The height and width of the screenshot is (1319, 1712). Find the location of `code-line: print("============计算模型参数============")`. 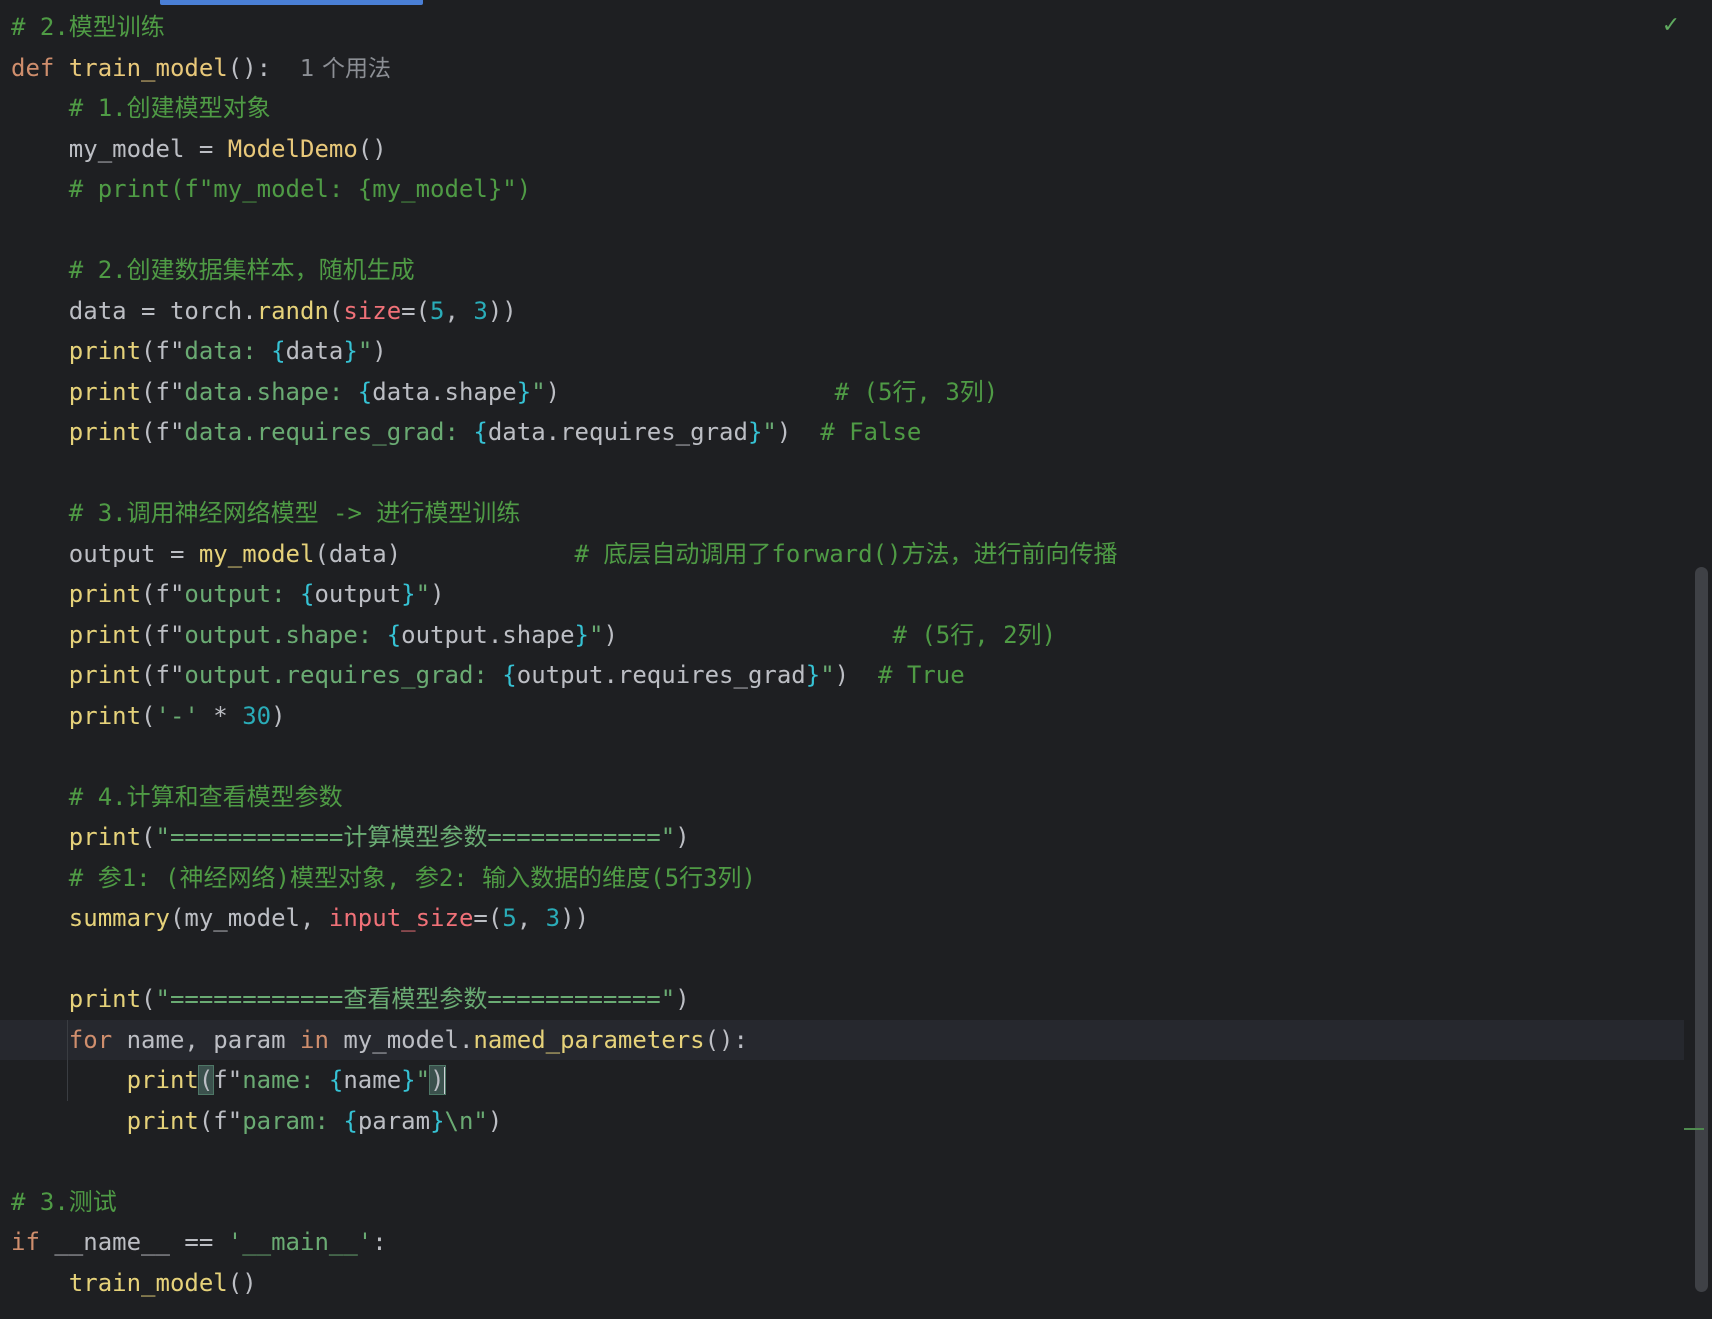

code-line: print("============计算模型参数============") is located at coordinates (842, 837).